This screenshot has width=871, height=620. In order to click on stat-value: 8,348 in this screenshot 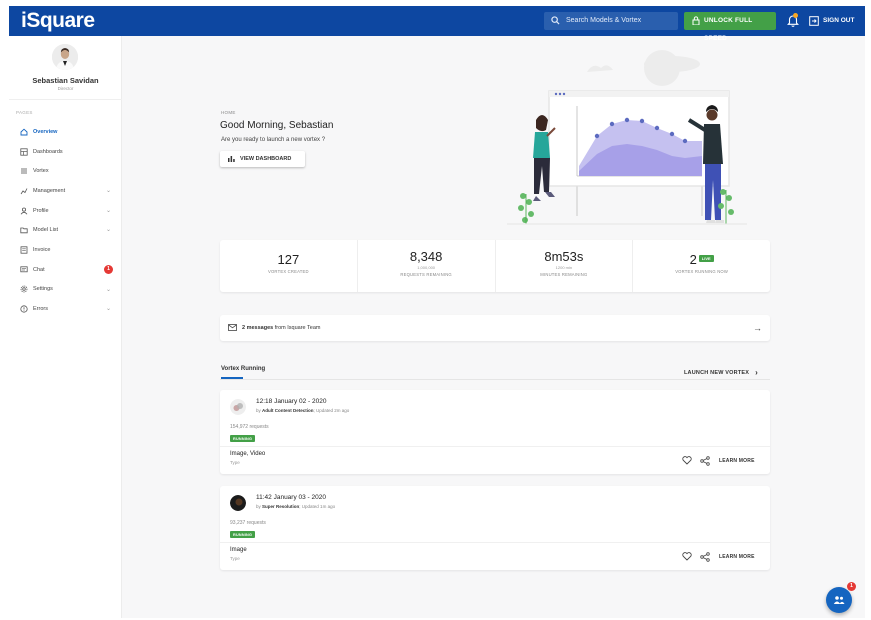, I will do `click(426, 256)`.